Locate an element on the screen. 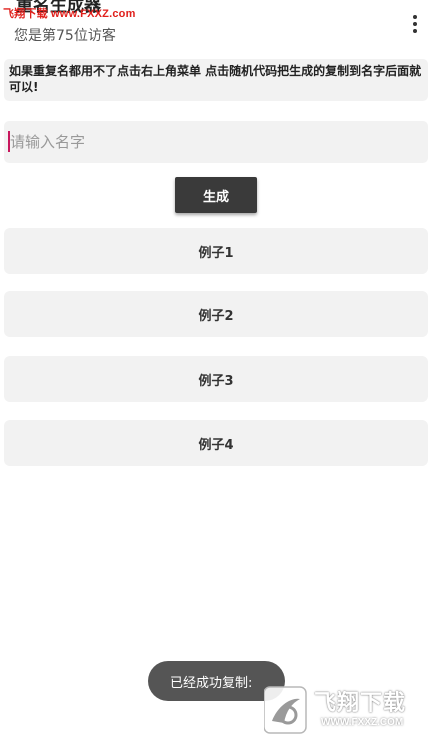 The width and height of the screenshot is (431, 743). text-cursor is located at coordinates (9, 141).